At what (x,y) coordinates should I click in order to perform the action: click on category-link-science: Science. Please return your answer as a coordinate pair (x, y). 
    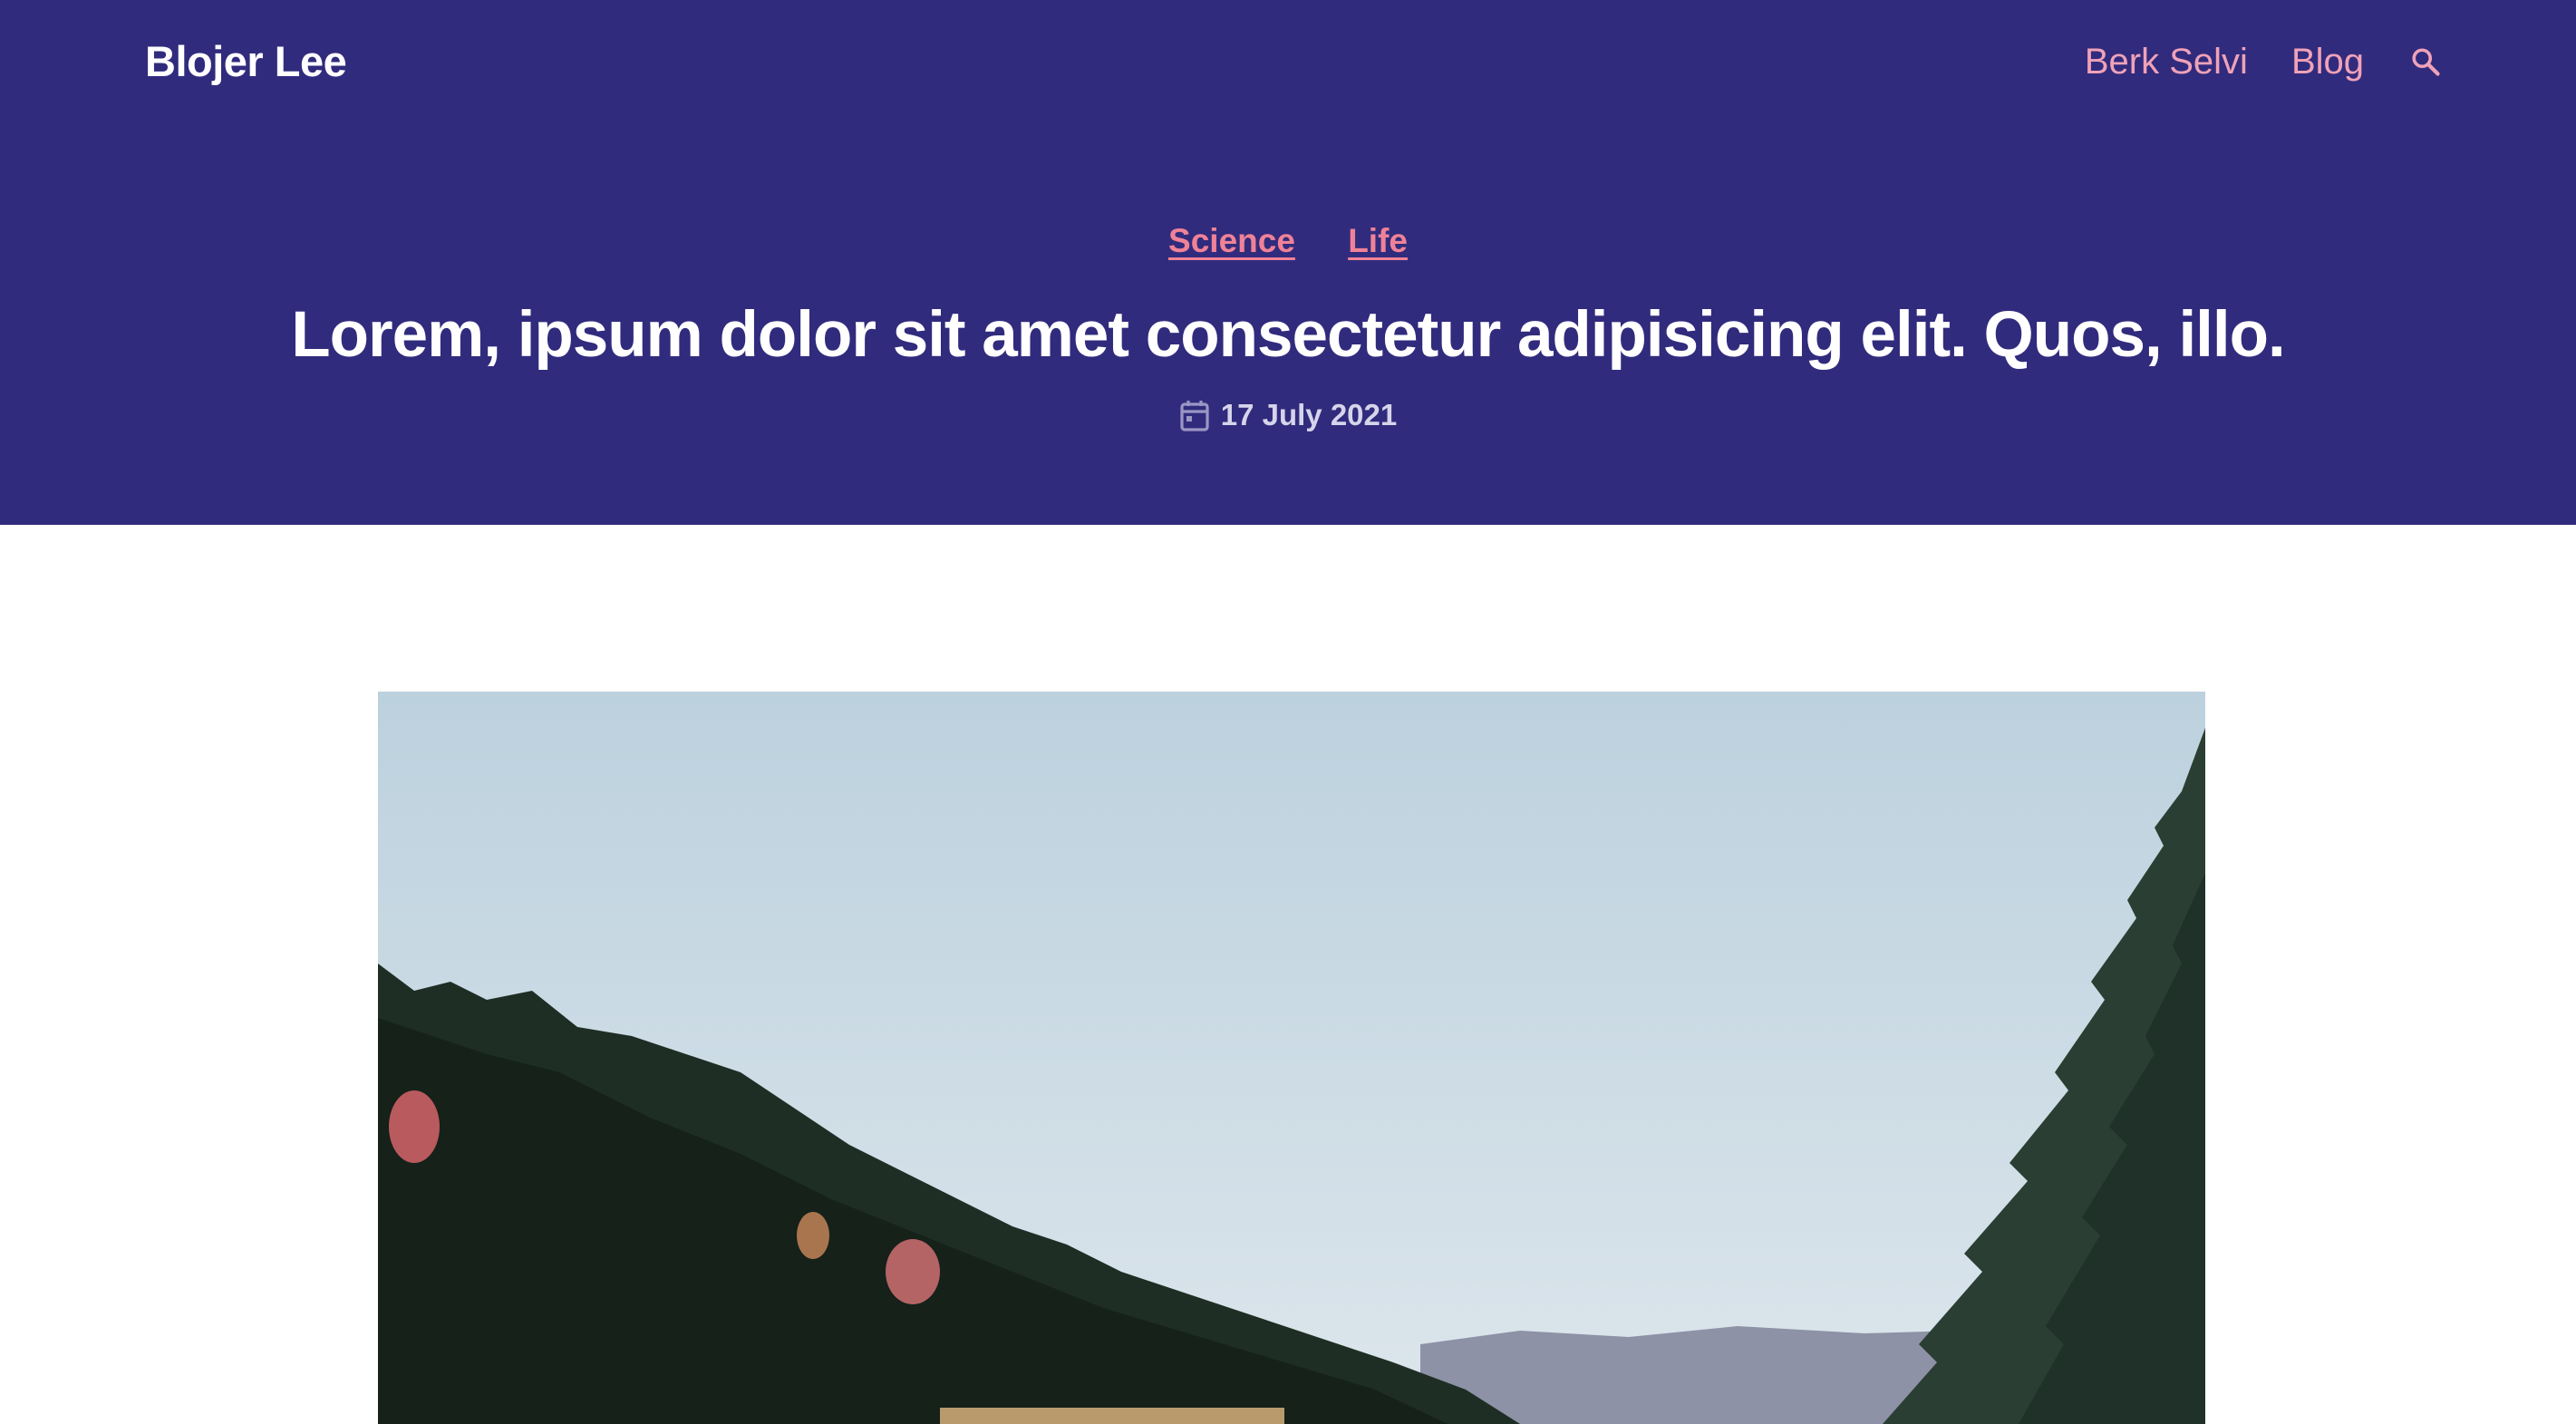
    Looking at the image, I should click on (1231, 240).